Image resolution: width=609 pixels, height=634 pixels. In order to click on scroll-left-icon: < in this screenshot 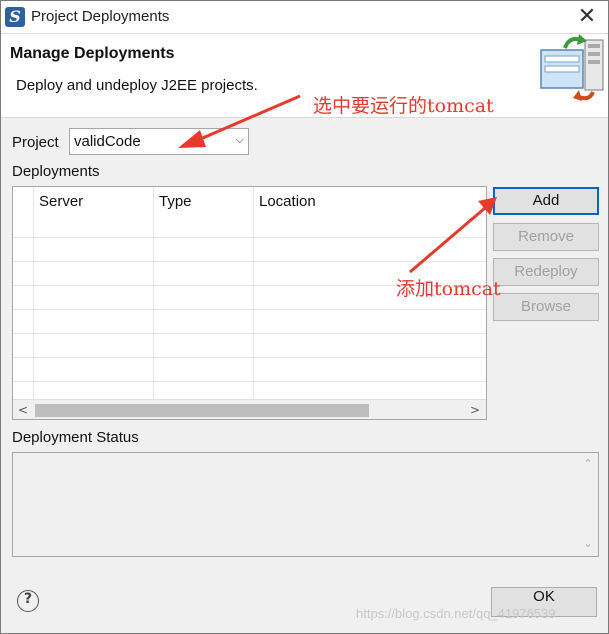, I will do `click(23, 409)`.